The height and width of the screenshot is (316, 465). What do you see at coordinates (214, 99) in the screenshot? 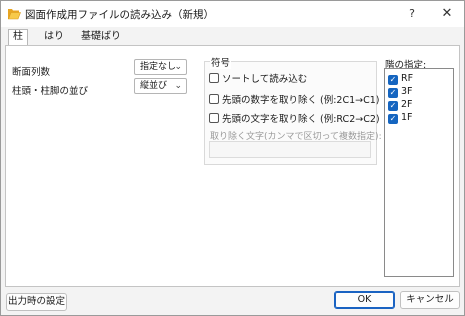
I see `remove-leading-digits-checkbox` at bounding box center [214, 99].